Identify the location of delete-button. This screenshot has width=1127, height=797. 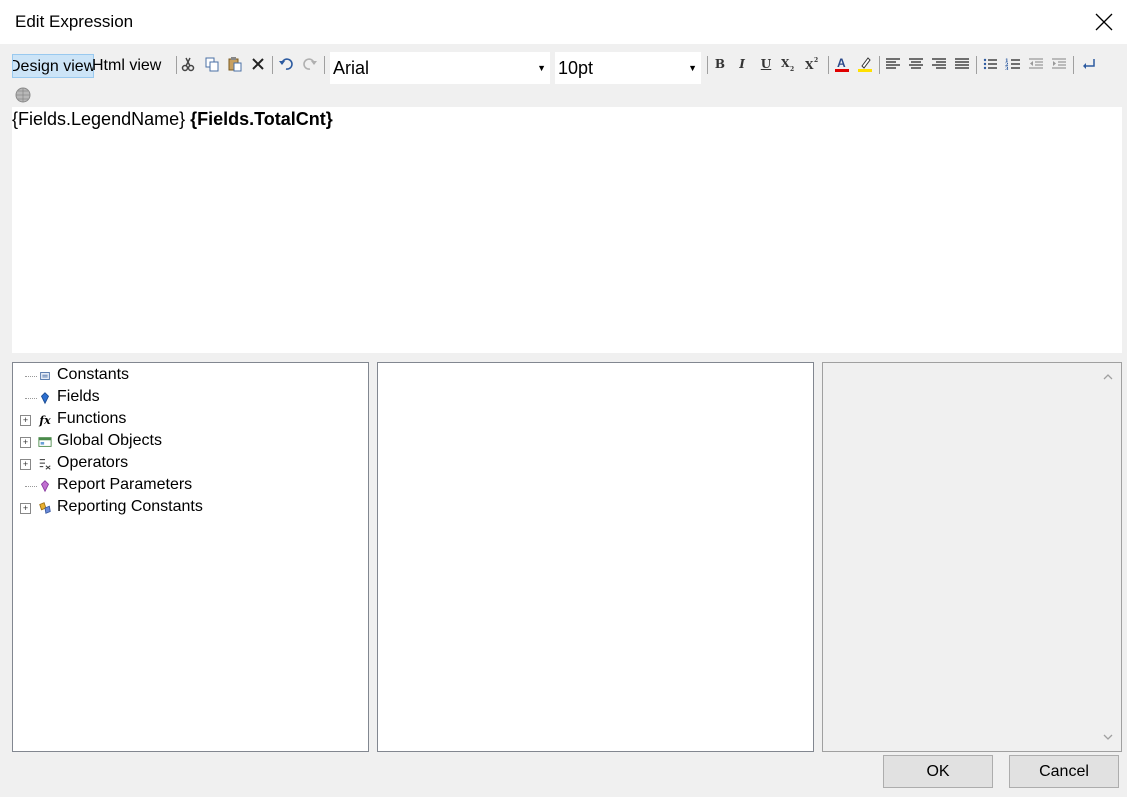
(258, 64).